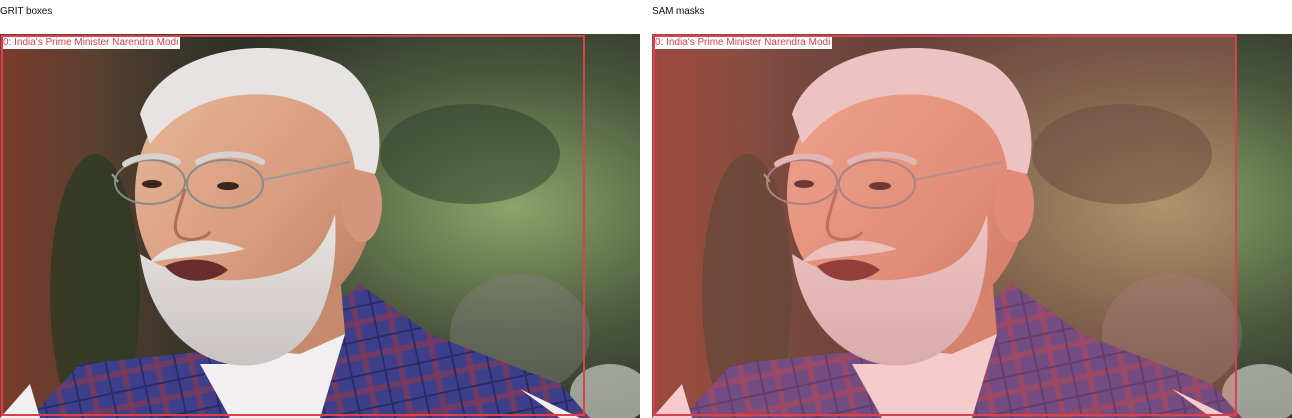  I want to click on panel-title: SAM masks, so click(678, 11).